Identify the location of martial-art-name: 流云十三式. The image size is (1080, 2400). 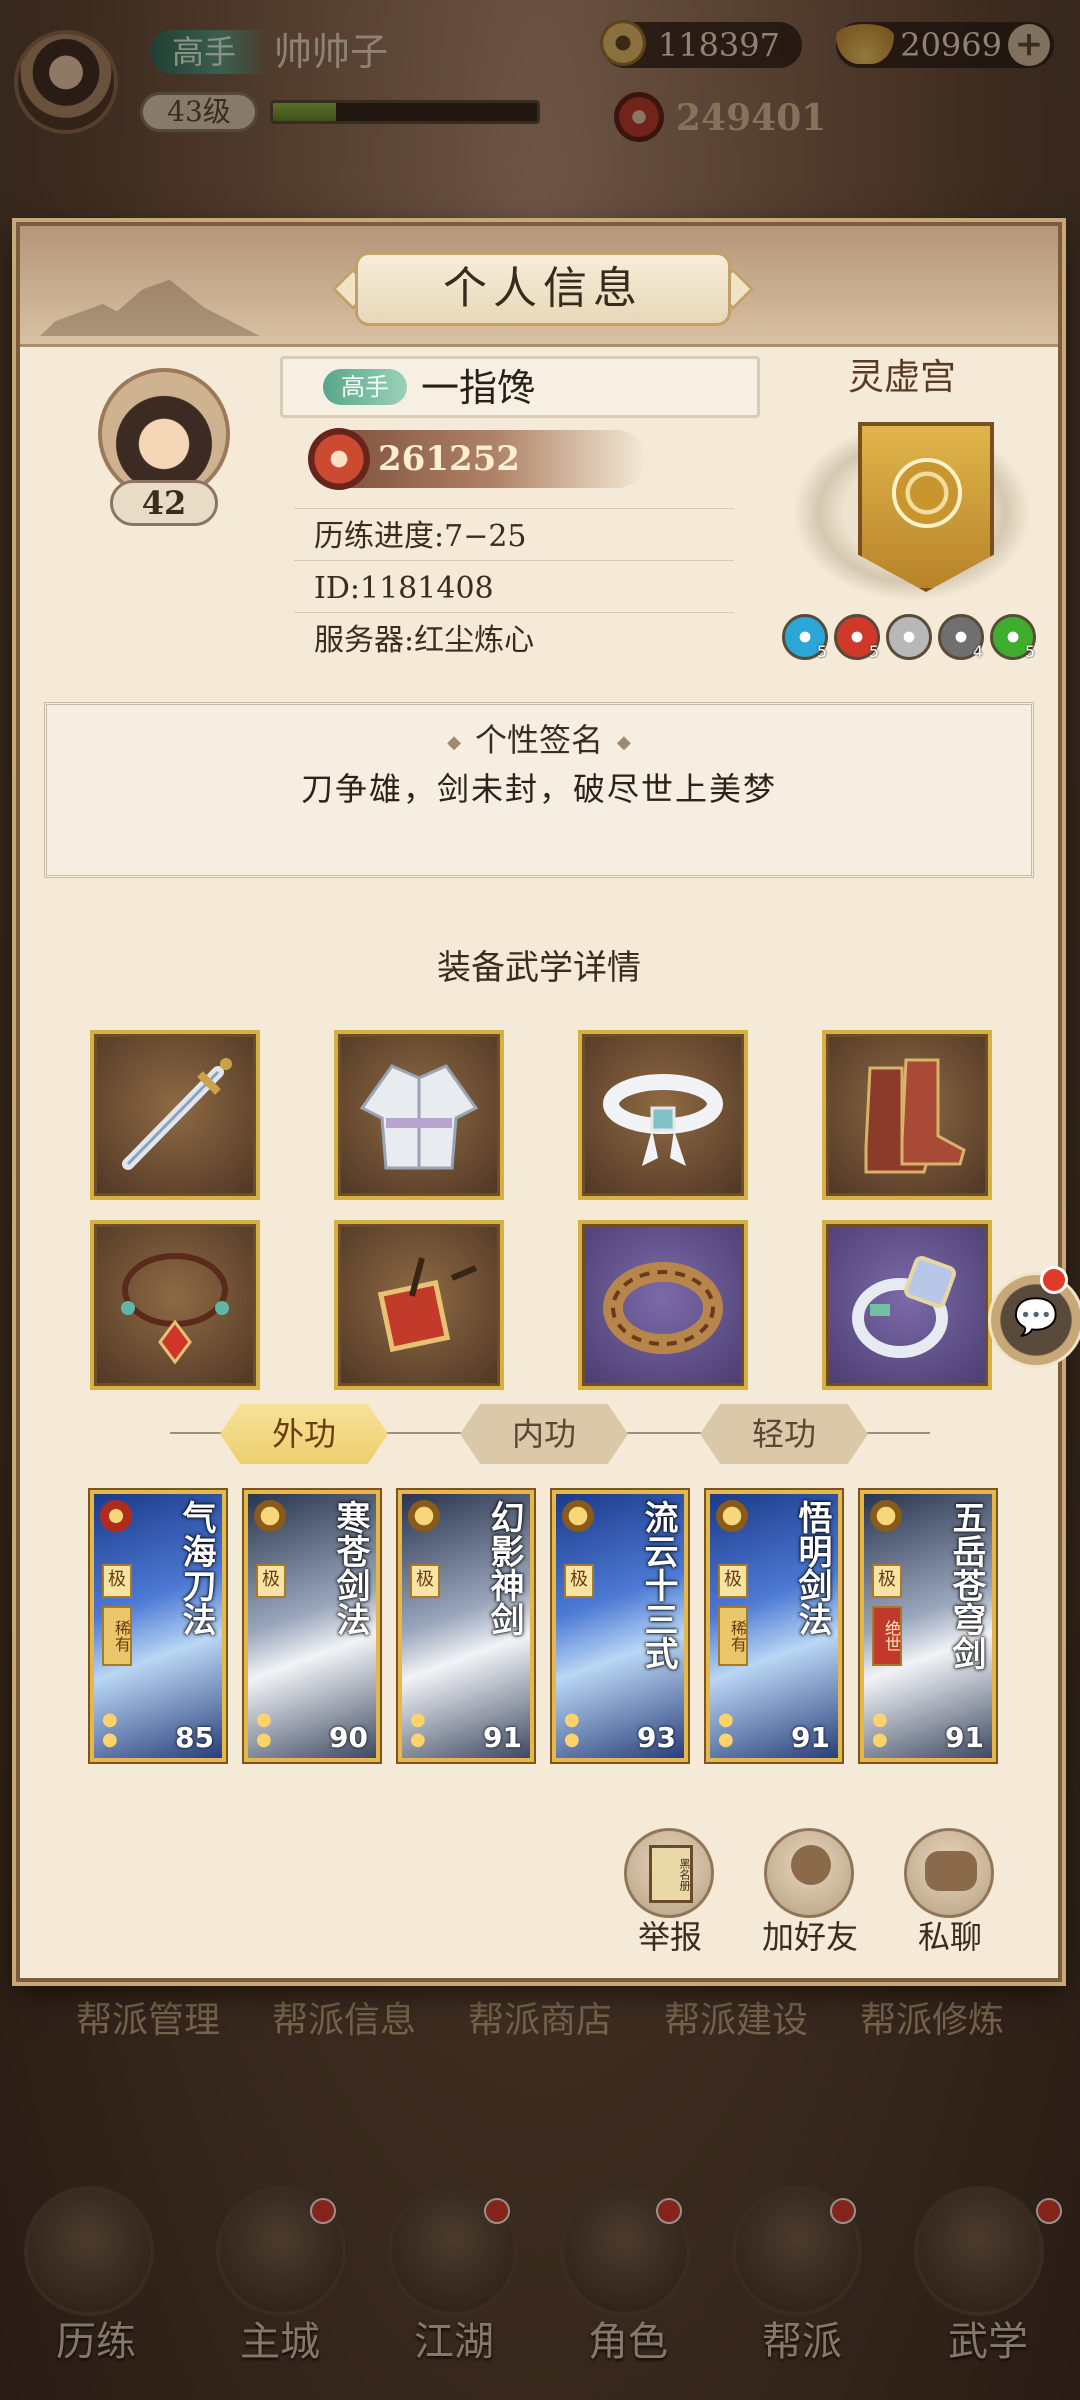
(658, 1585).